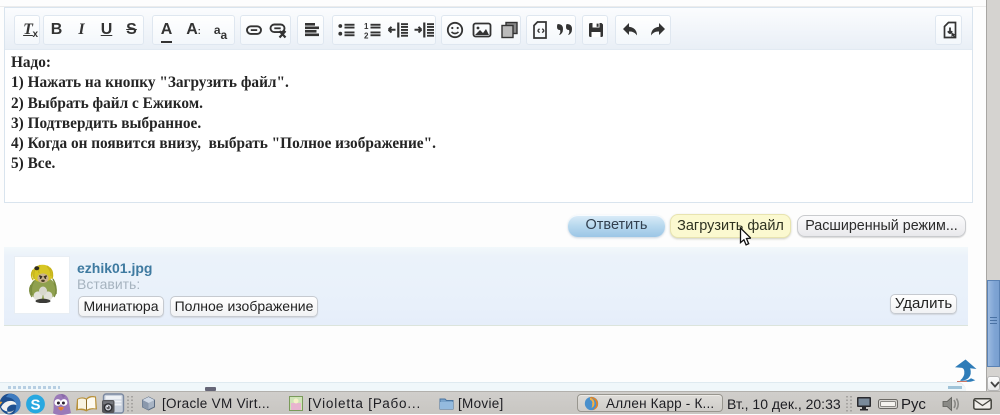 This screenshot has width=1000, height=415. What do you see at coordinates (366, 26) in the screenshot?
I see `svg-text: 1` at bounding box center [366, 26].